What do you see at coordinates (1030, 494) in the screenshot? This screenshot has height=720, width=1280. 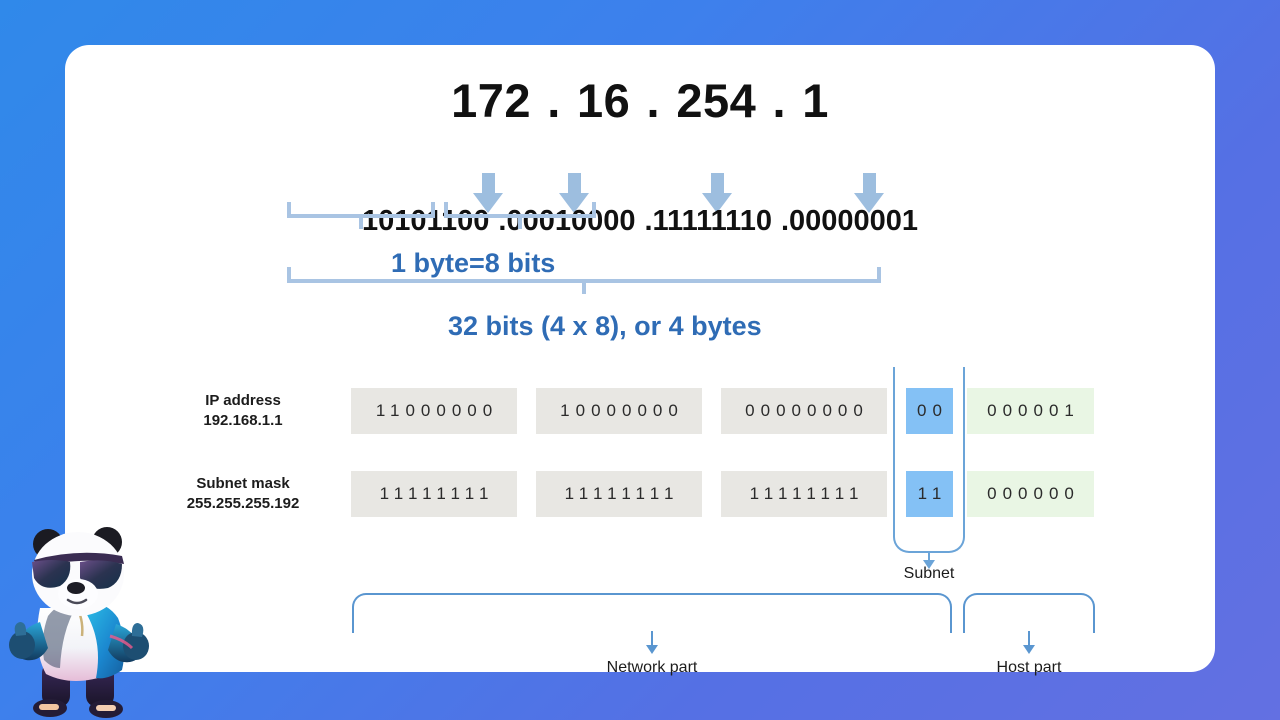 I see `mask-host-bits-cell: 000000` at bounding box center [1030, 494].